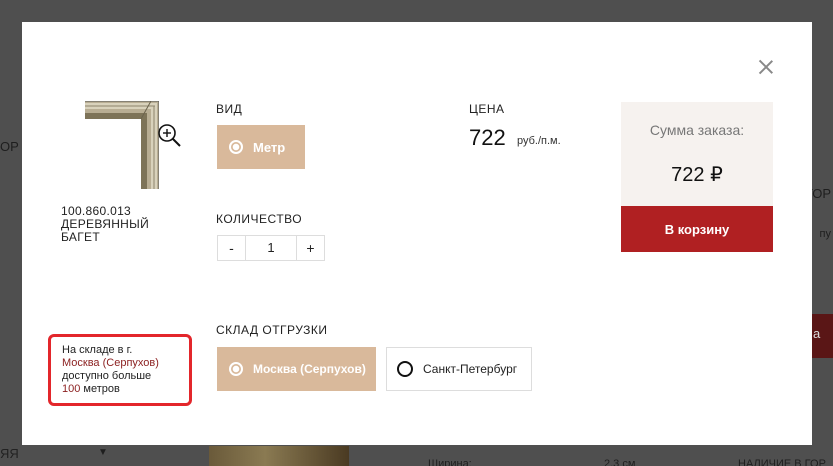  What do you see at coordinates (272, 330) in the screenshot?
I see `warehouse-label: СКЛАД ОТГРУЗКИ` at bounding box center [272, 330].